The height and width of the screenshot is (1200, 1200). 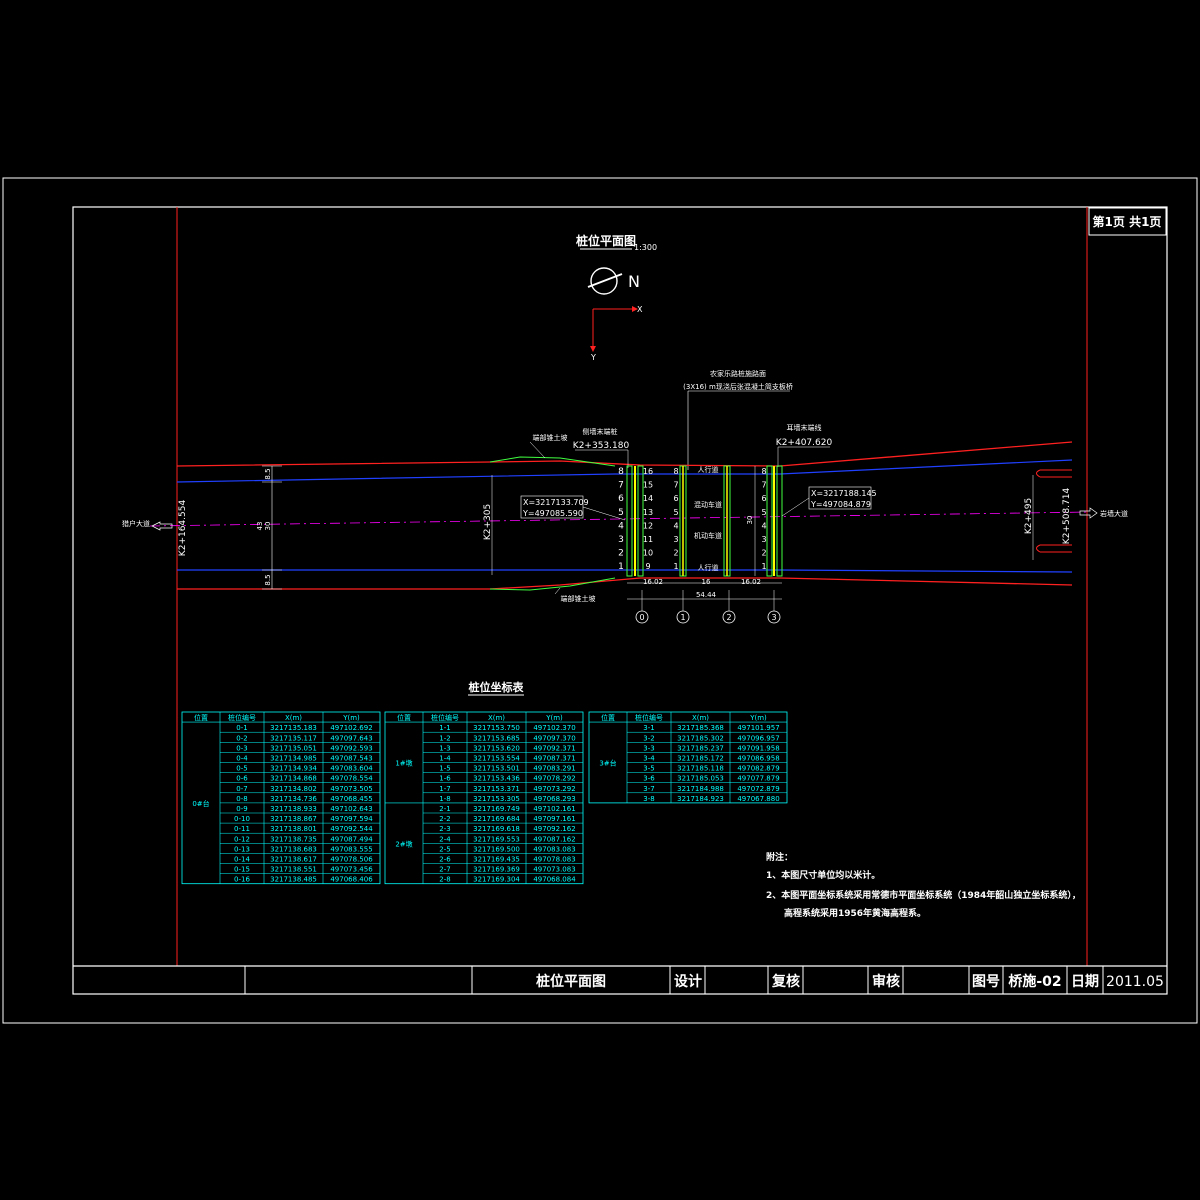 I want to click on lane-bottom-label: 人行道, so click(x=708, y=567).